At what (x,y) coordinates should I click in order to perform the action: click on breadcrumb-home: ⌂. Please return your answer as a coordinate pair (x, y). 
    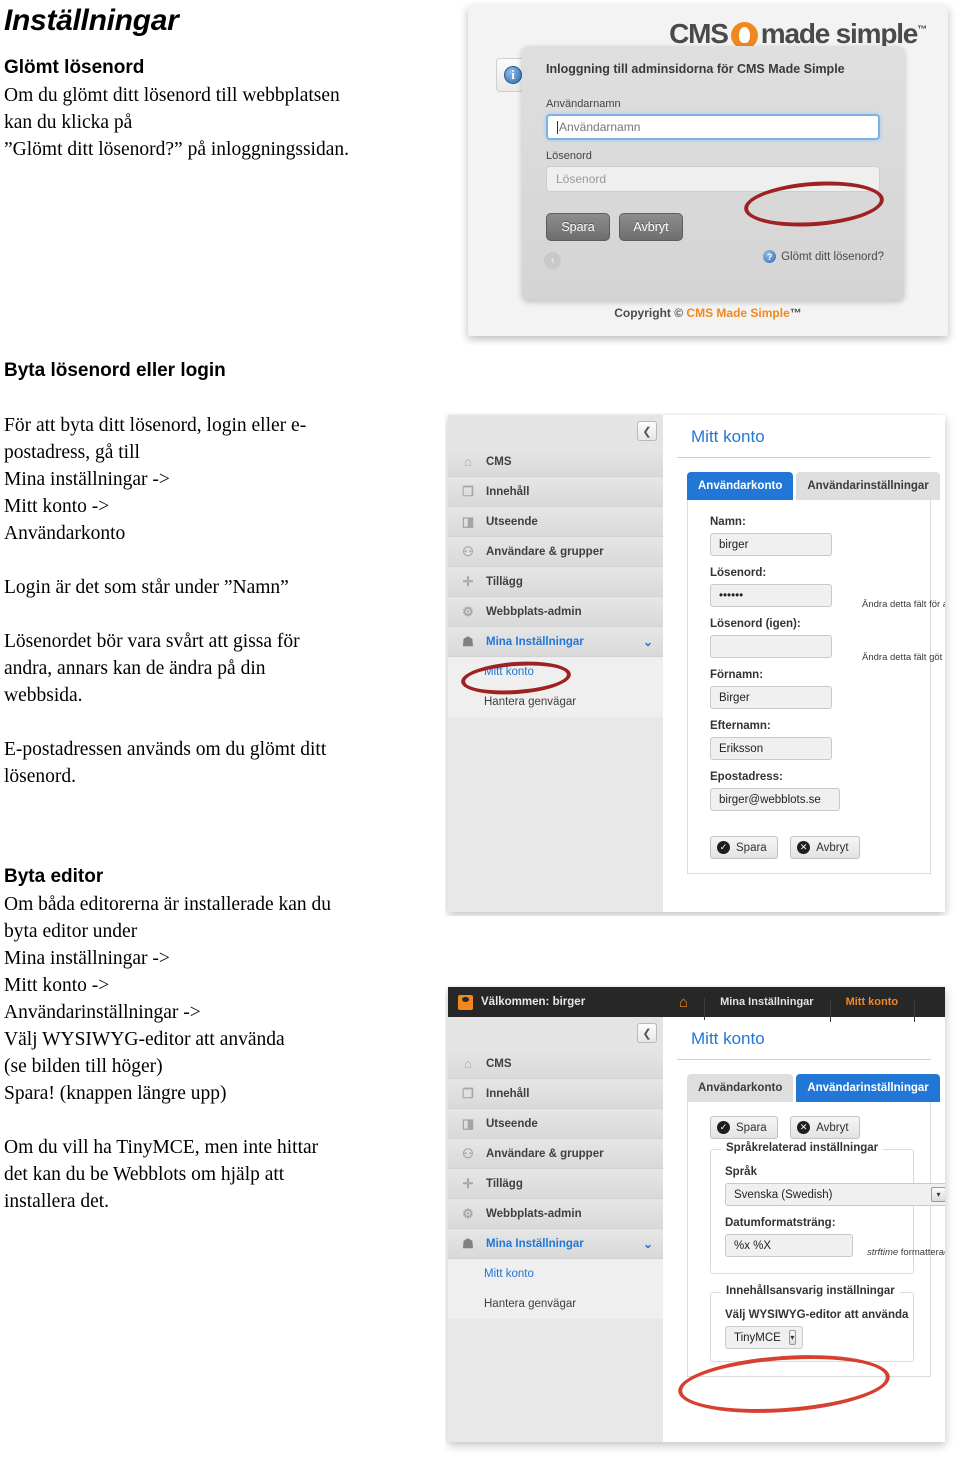
    Looking at the image, I should click on (684, 1006).